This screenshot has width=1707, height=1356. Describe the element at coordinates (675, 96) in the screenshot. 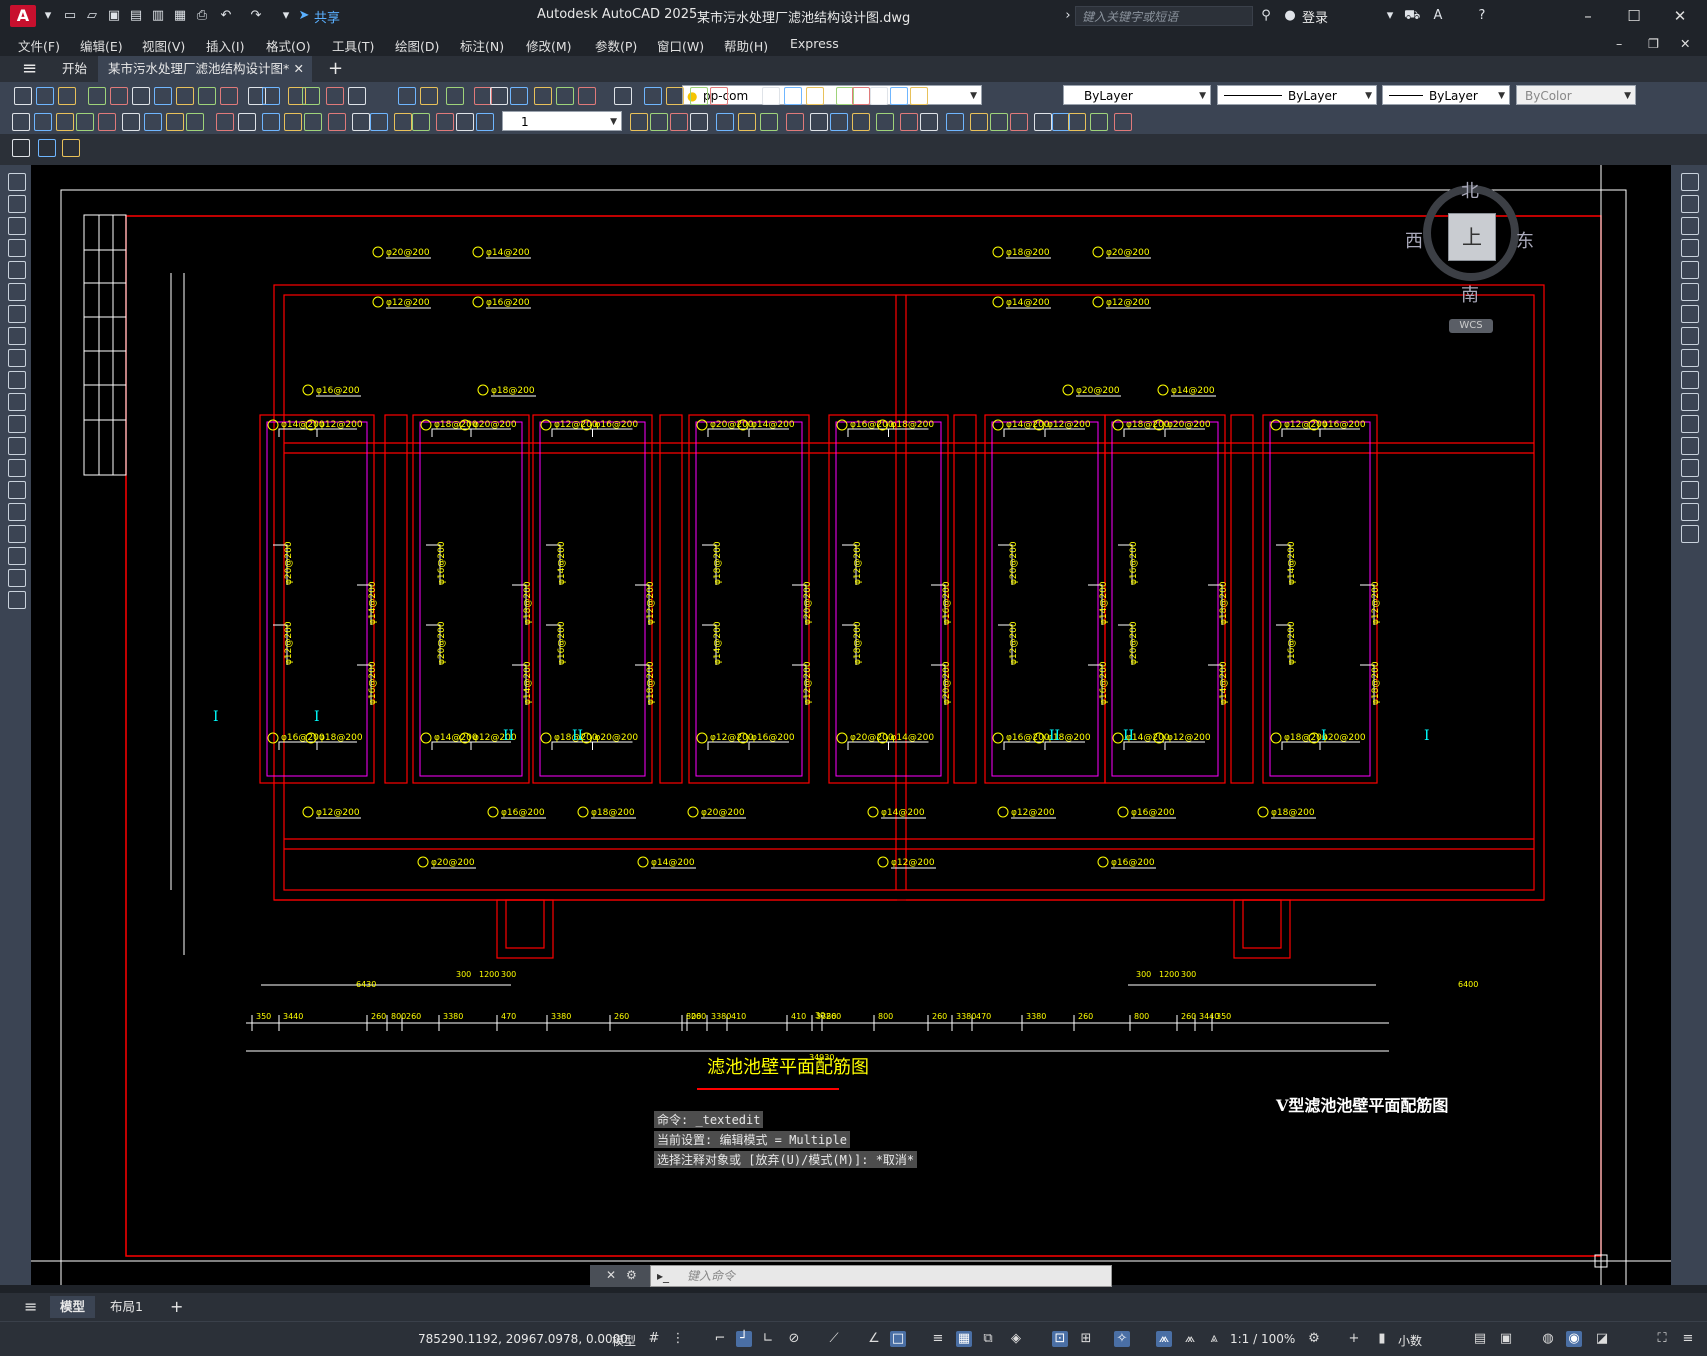

I see `zoom-icon` at that location.